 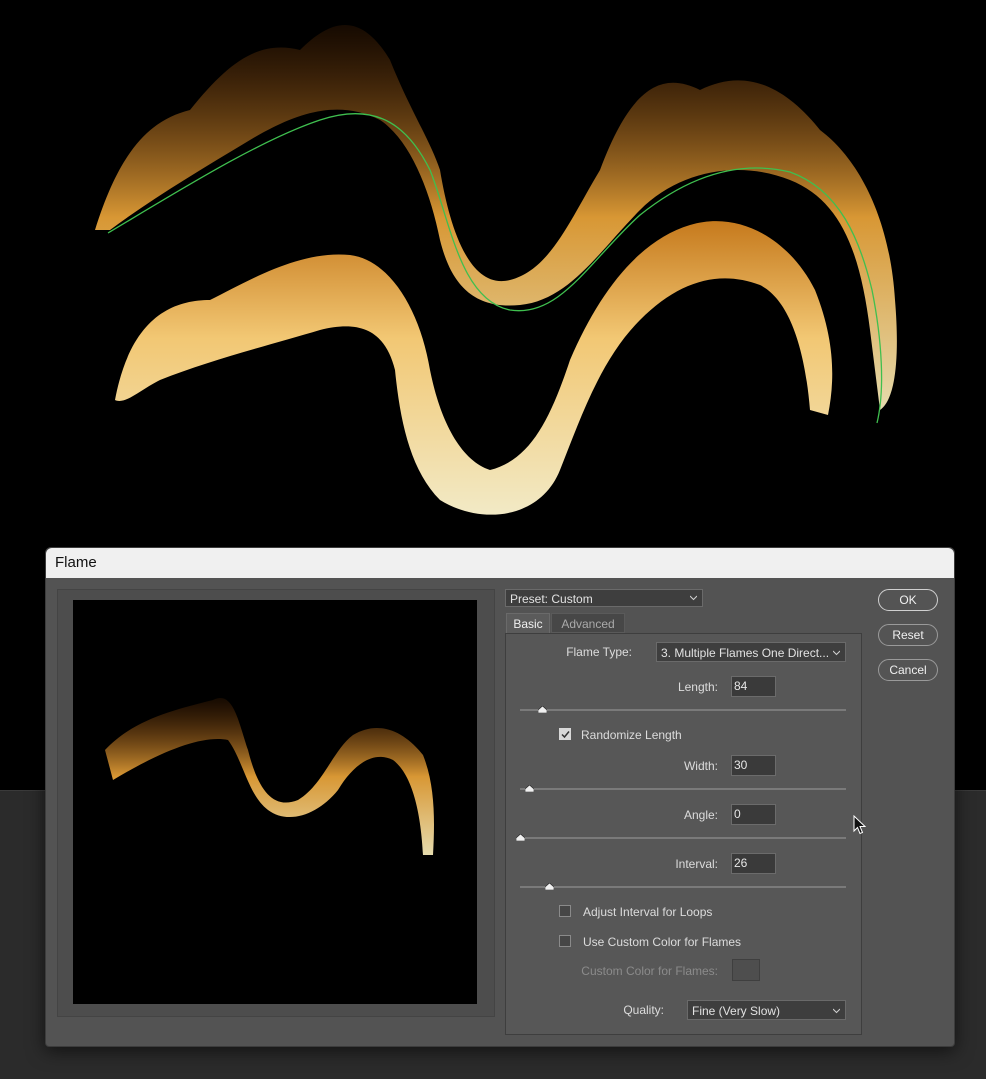 What do you see at coordinates (697, 687) in the screenshot?
I see `length-label: Length:` at bounding box center [697, 687].